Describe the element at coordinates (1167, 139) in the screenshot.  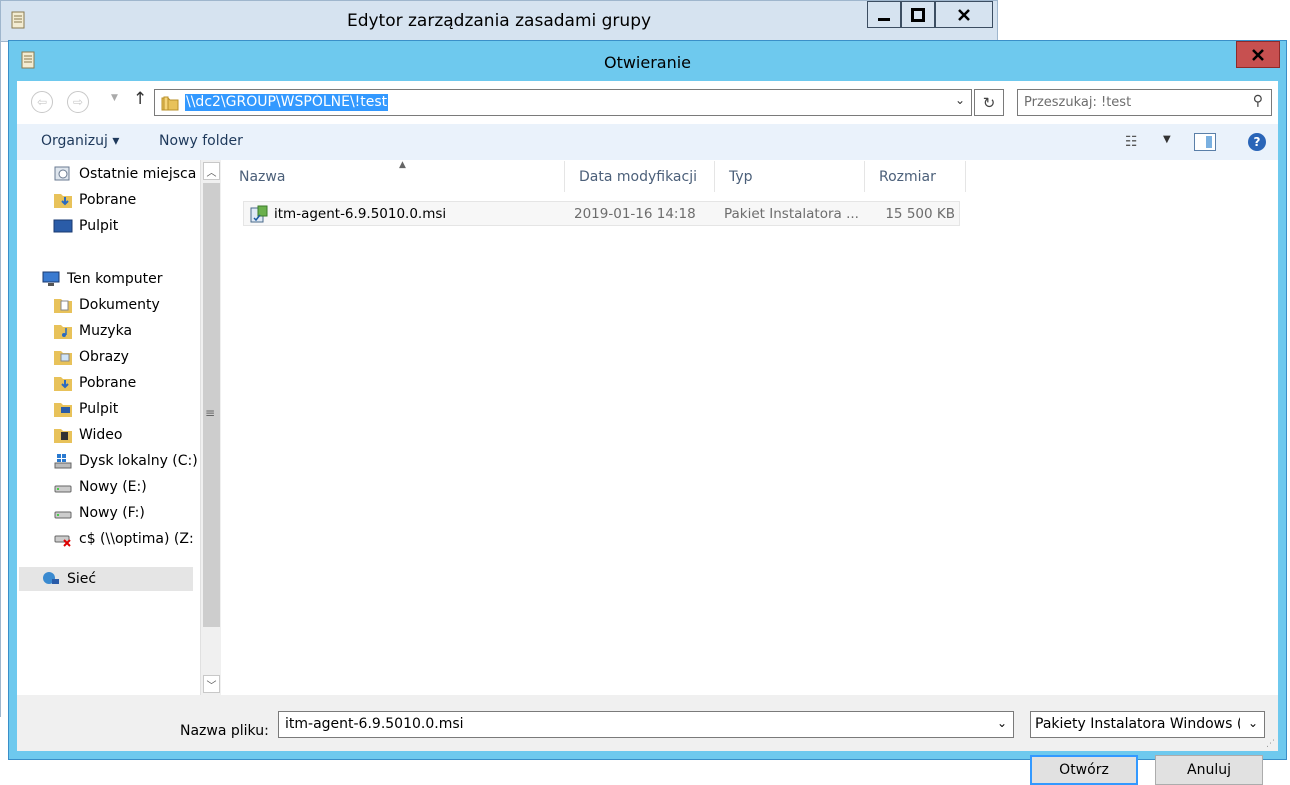
I see `view-dropdown-icon: ▼` at that location.